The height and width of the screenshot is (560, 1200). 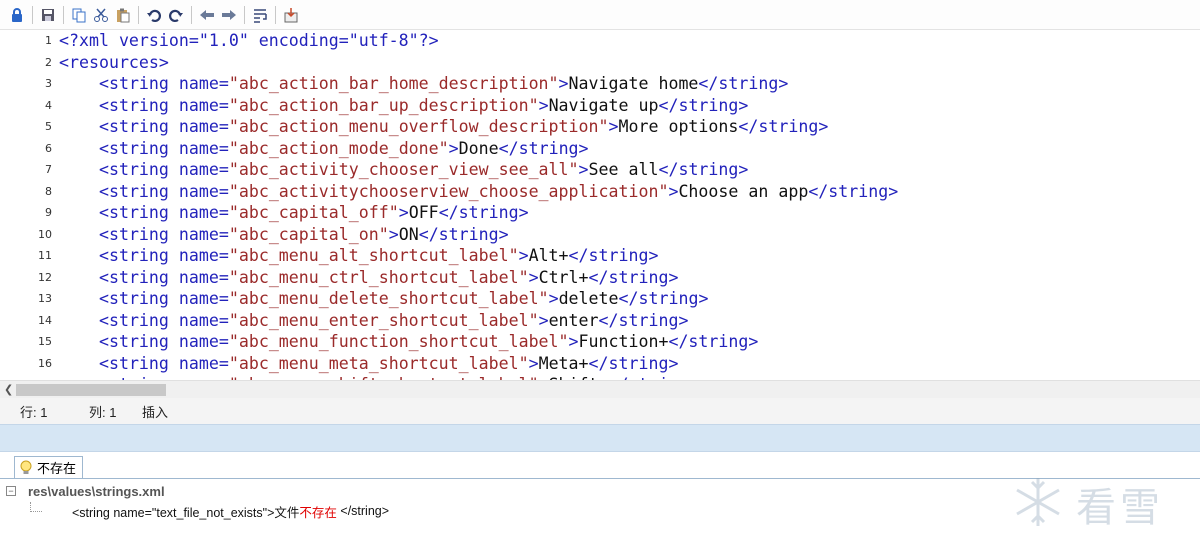 What do you see at coordinates (11, 491) in the screenshot?
I see `collapse-icon: −` at bounding box center [11, 491].